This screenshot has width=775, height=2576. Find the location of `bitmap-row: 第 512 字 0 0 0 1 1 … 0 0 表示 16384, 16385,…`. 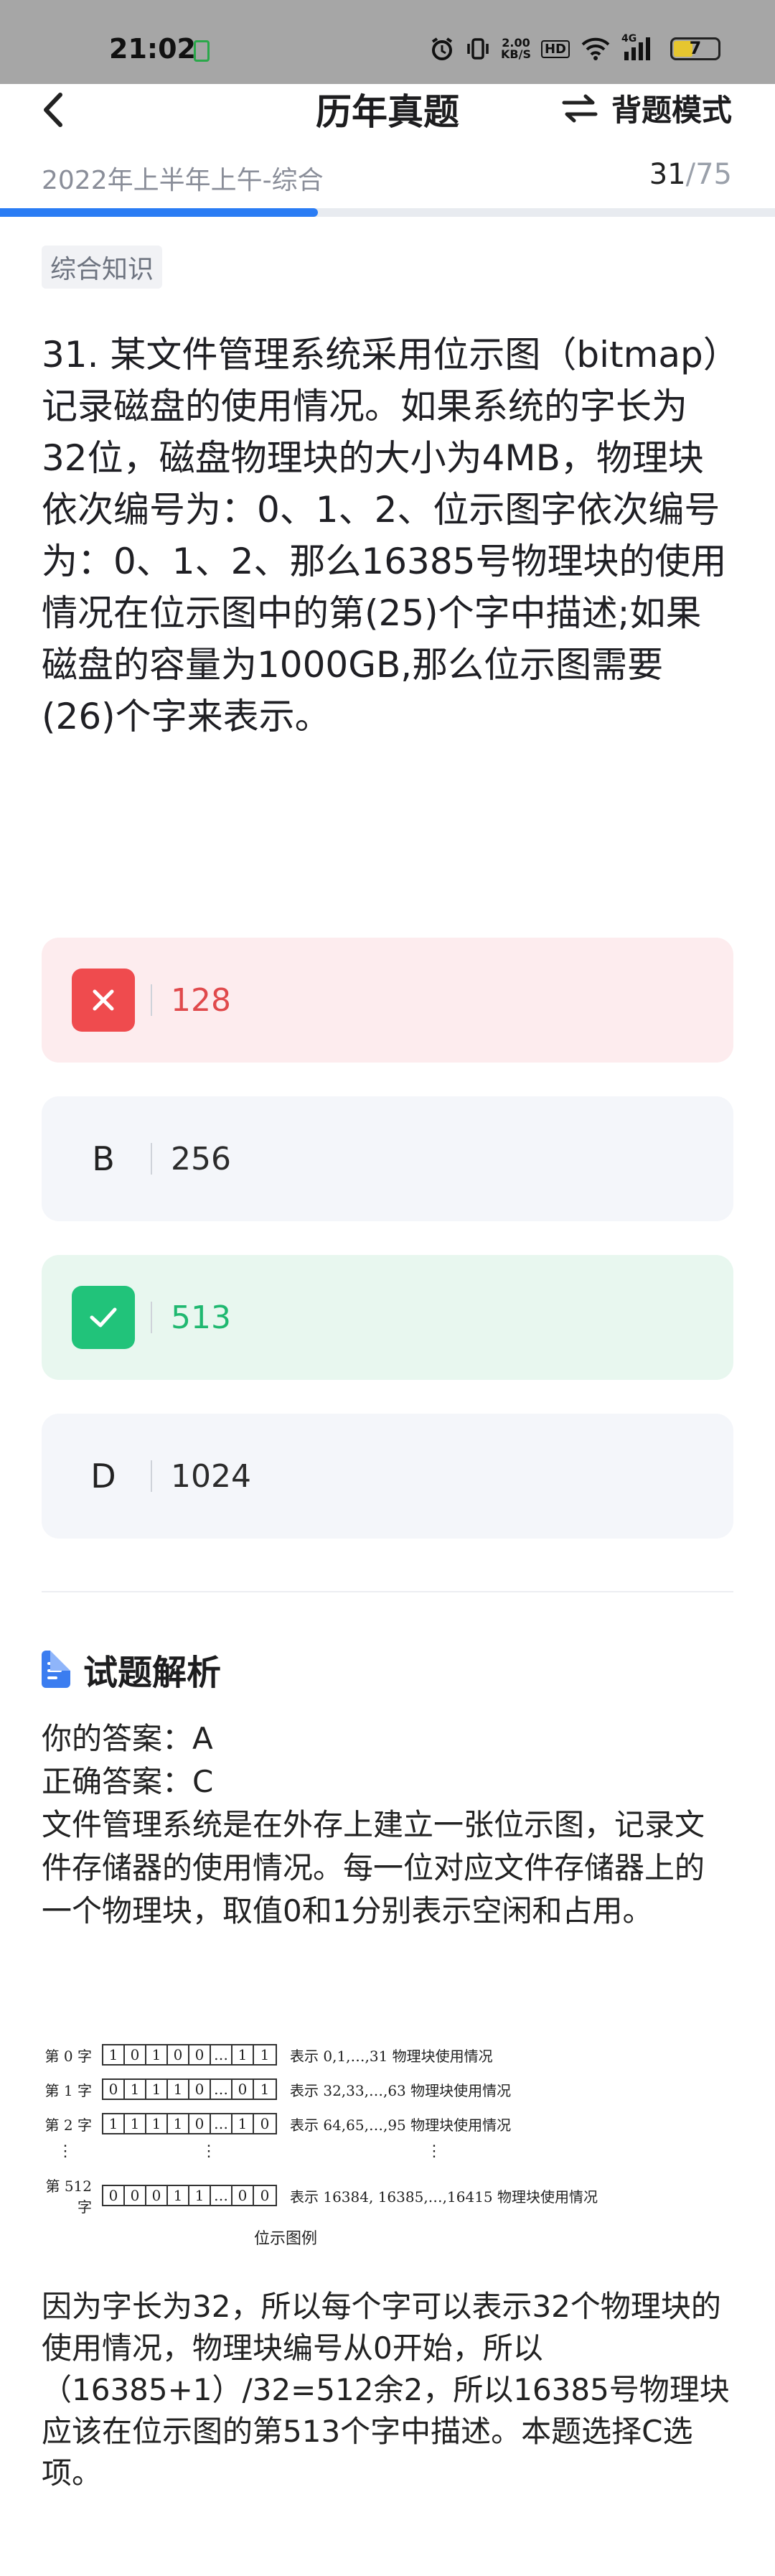

bitmap-row: 第 512 字 0 0 0 1 1 … 0 0 表示 16384, 16385,… is located at coordinates (321, 2197).